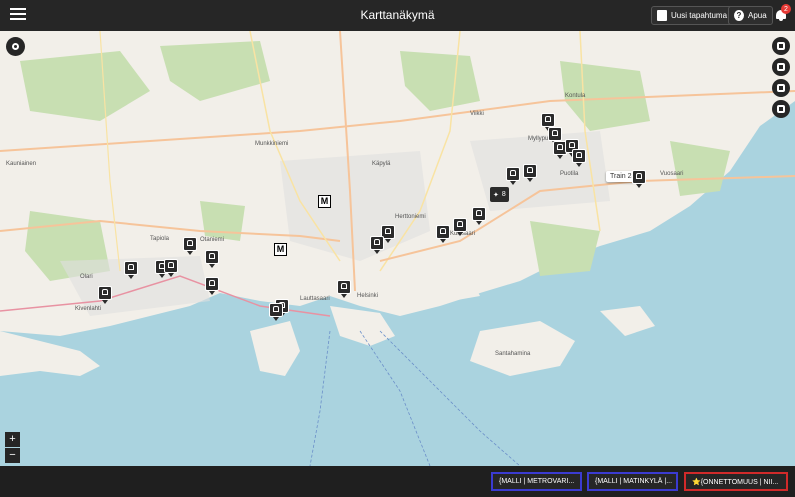  I want to click on map-layer-button, so click(781, 46).